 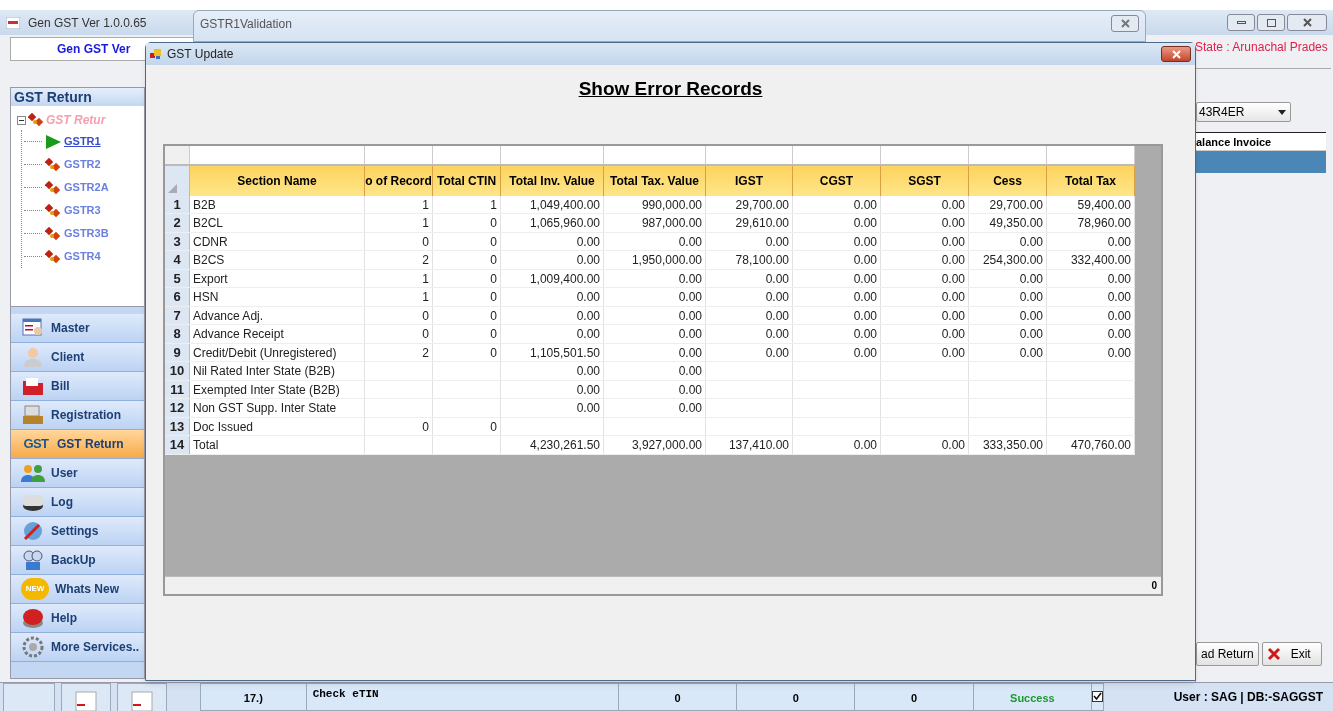 What do you see at coordinates (1227, 654) in the screenshot?
I see `upload-return-button: ad Return` at bounding box center [1227, 654].